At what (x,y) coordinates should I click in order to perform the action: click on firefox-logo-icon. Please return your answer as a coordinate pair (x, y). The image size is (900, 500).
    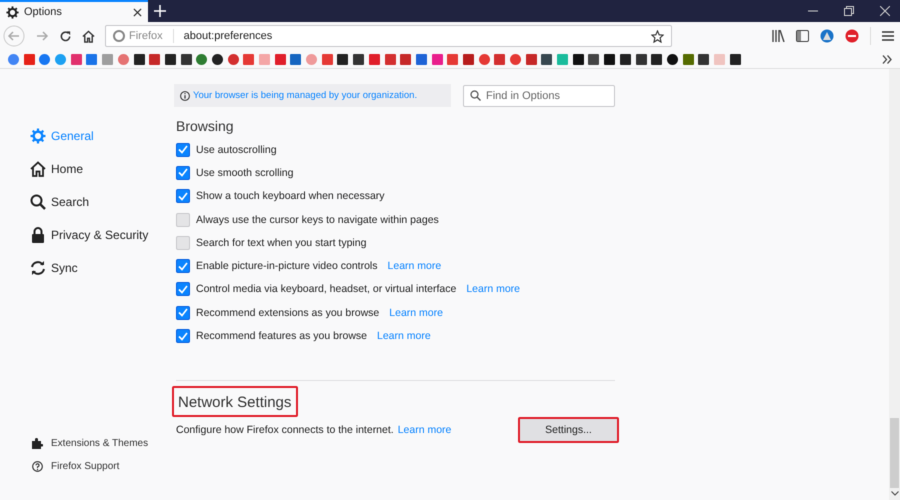
    Looking at the image, I should click on (119, 36).